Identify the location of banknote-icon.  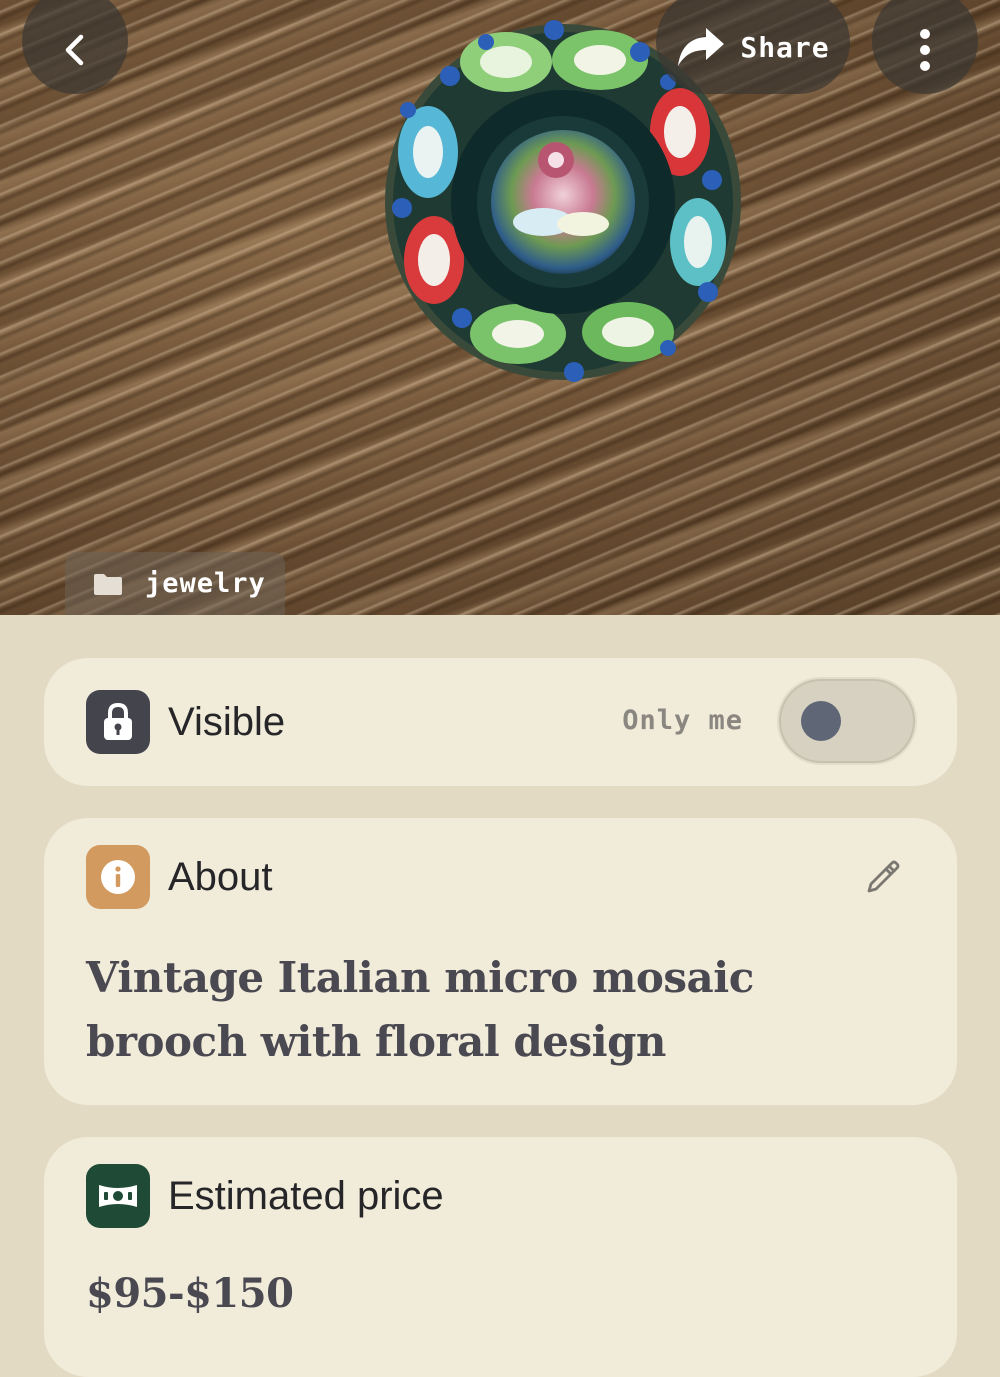
(118, 1196).